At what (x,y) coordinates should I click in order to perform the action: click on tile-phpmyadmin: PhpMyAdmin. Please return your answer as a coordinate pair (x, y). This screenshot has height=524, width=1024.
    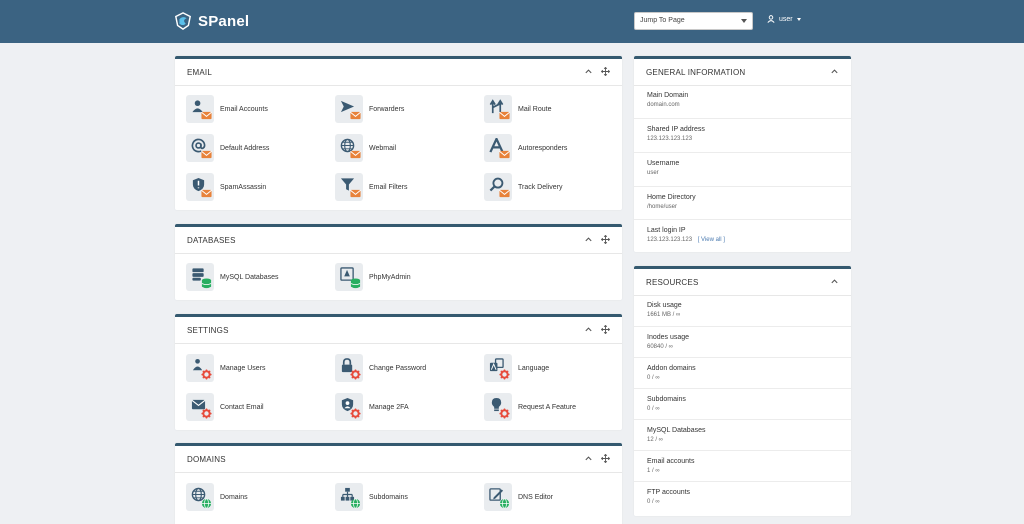
    Looking at the image, I should click on (373, 277).